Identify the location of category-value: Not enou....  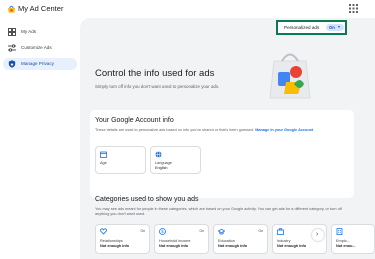
(346, 246).